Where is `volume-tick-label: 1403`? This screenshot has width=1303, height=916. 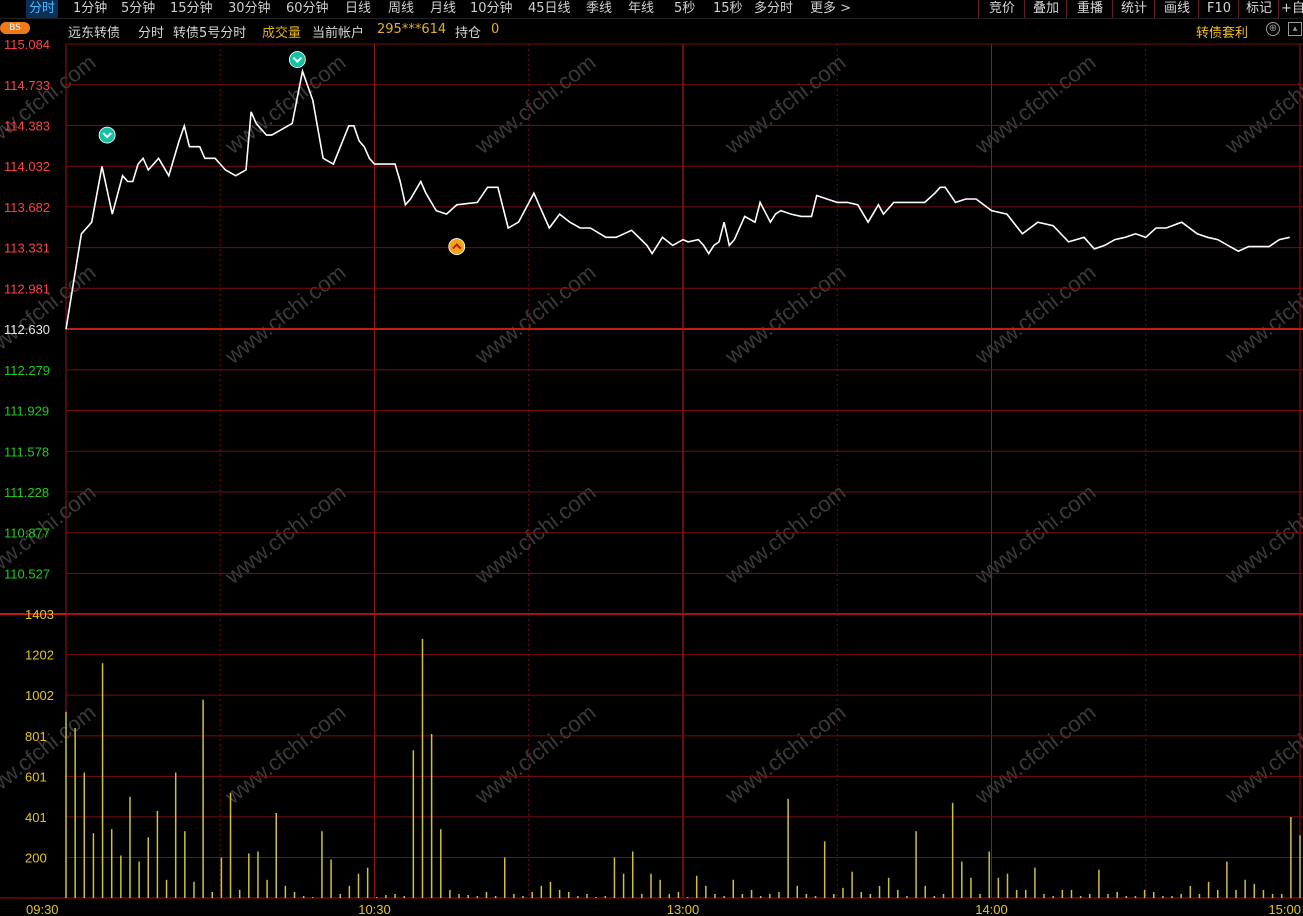
volume-tick-label: 1403 is located at coordinates (39, 614).